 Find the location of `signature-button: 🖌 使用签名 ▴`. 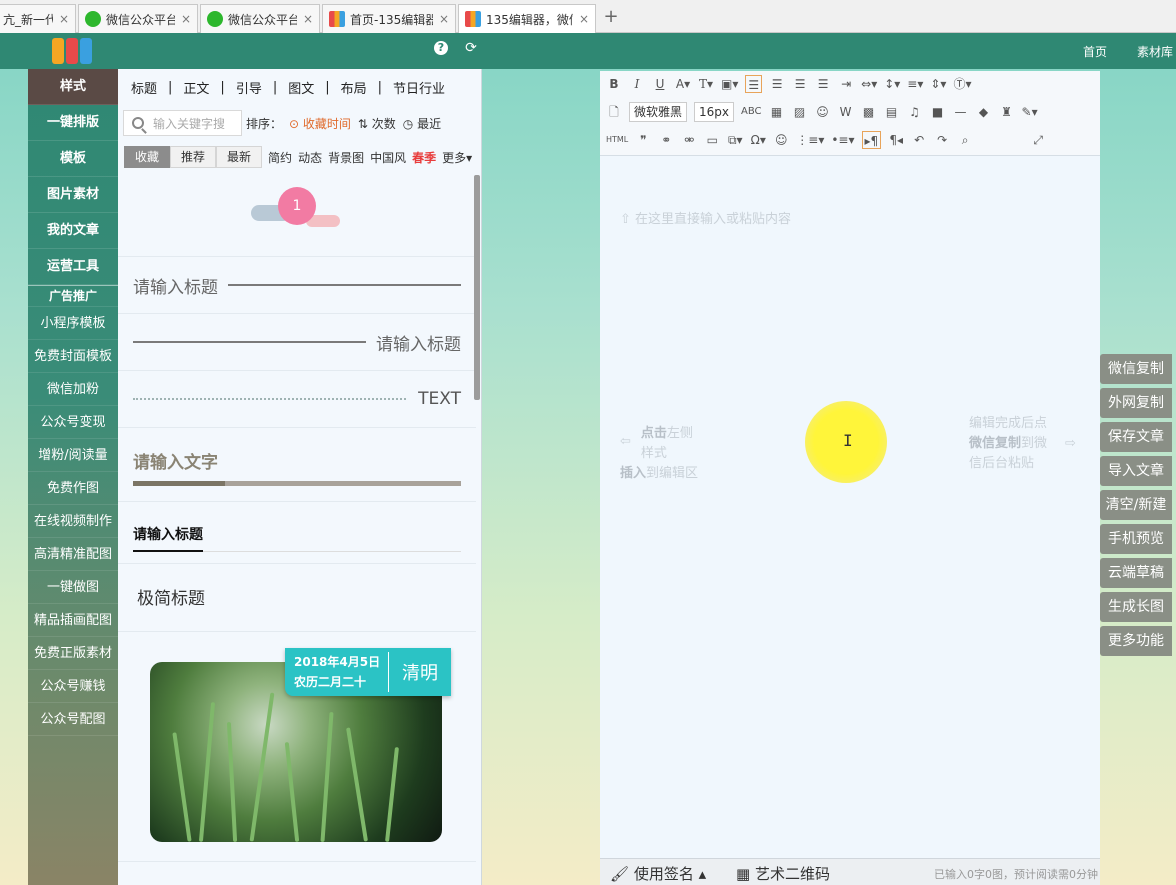

signature-button: 🖌 使用签名 ▴ is located at coordinates (658, 873).